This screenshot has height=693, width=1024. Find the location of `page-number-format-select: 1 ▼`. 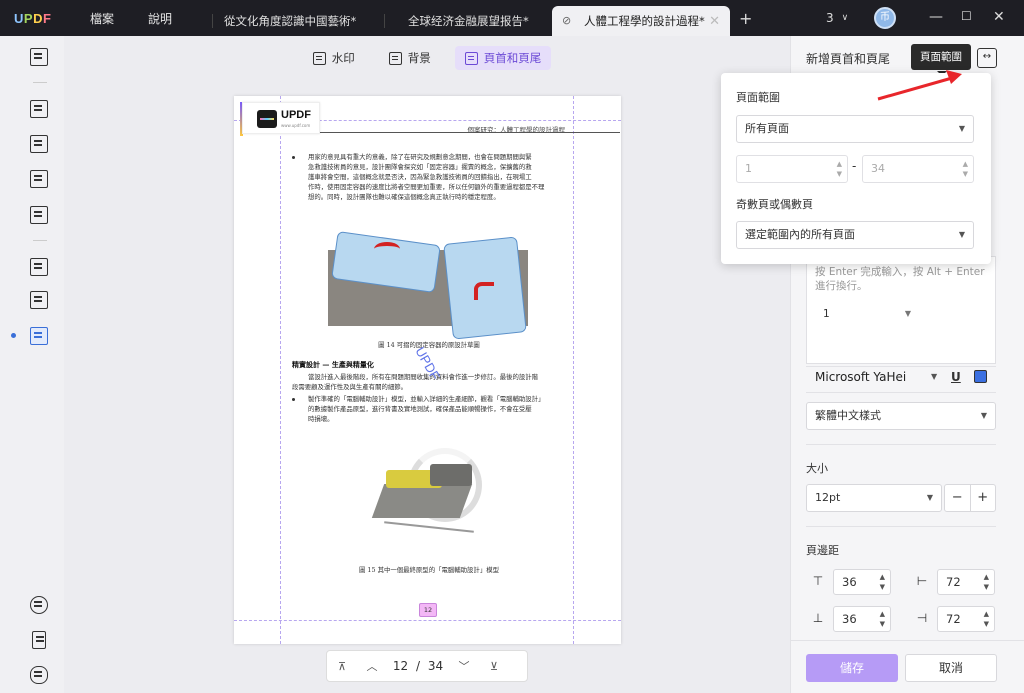

page-number-format-select: 1 ▼ is located at coordinates (867, 314).